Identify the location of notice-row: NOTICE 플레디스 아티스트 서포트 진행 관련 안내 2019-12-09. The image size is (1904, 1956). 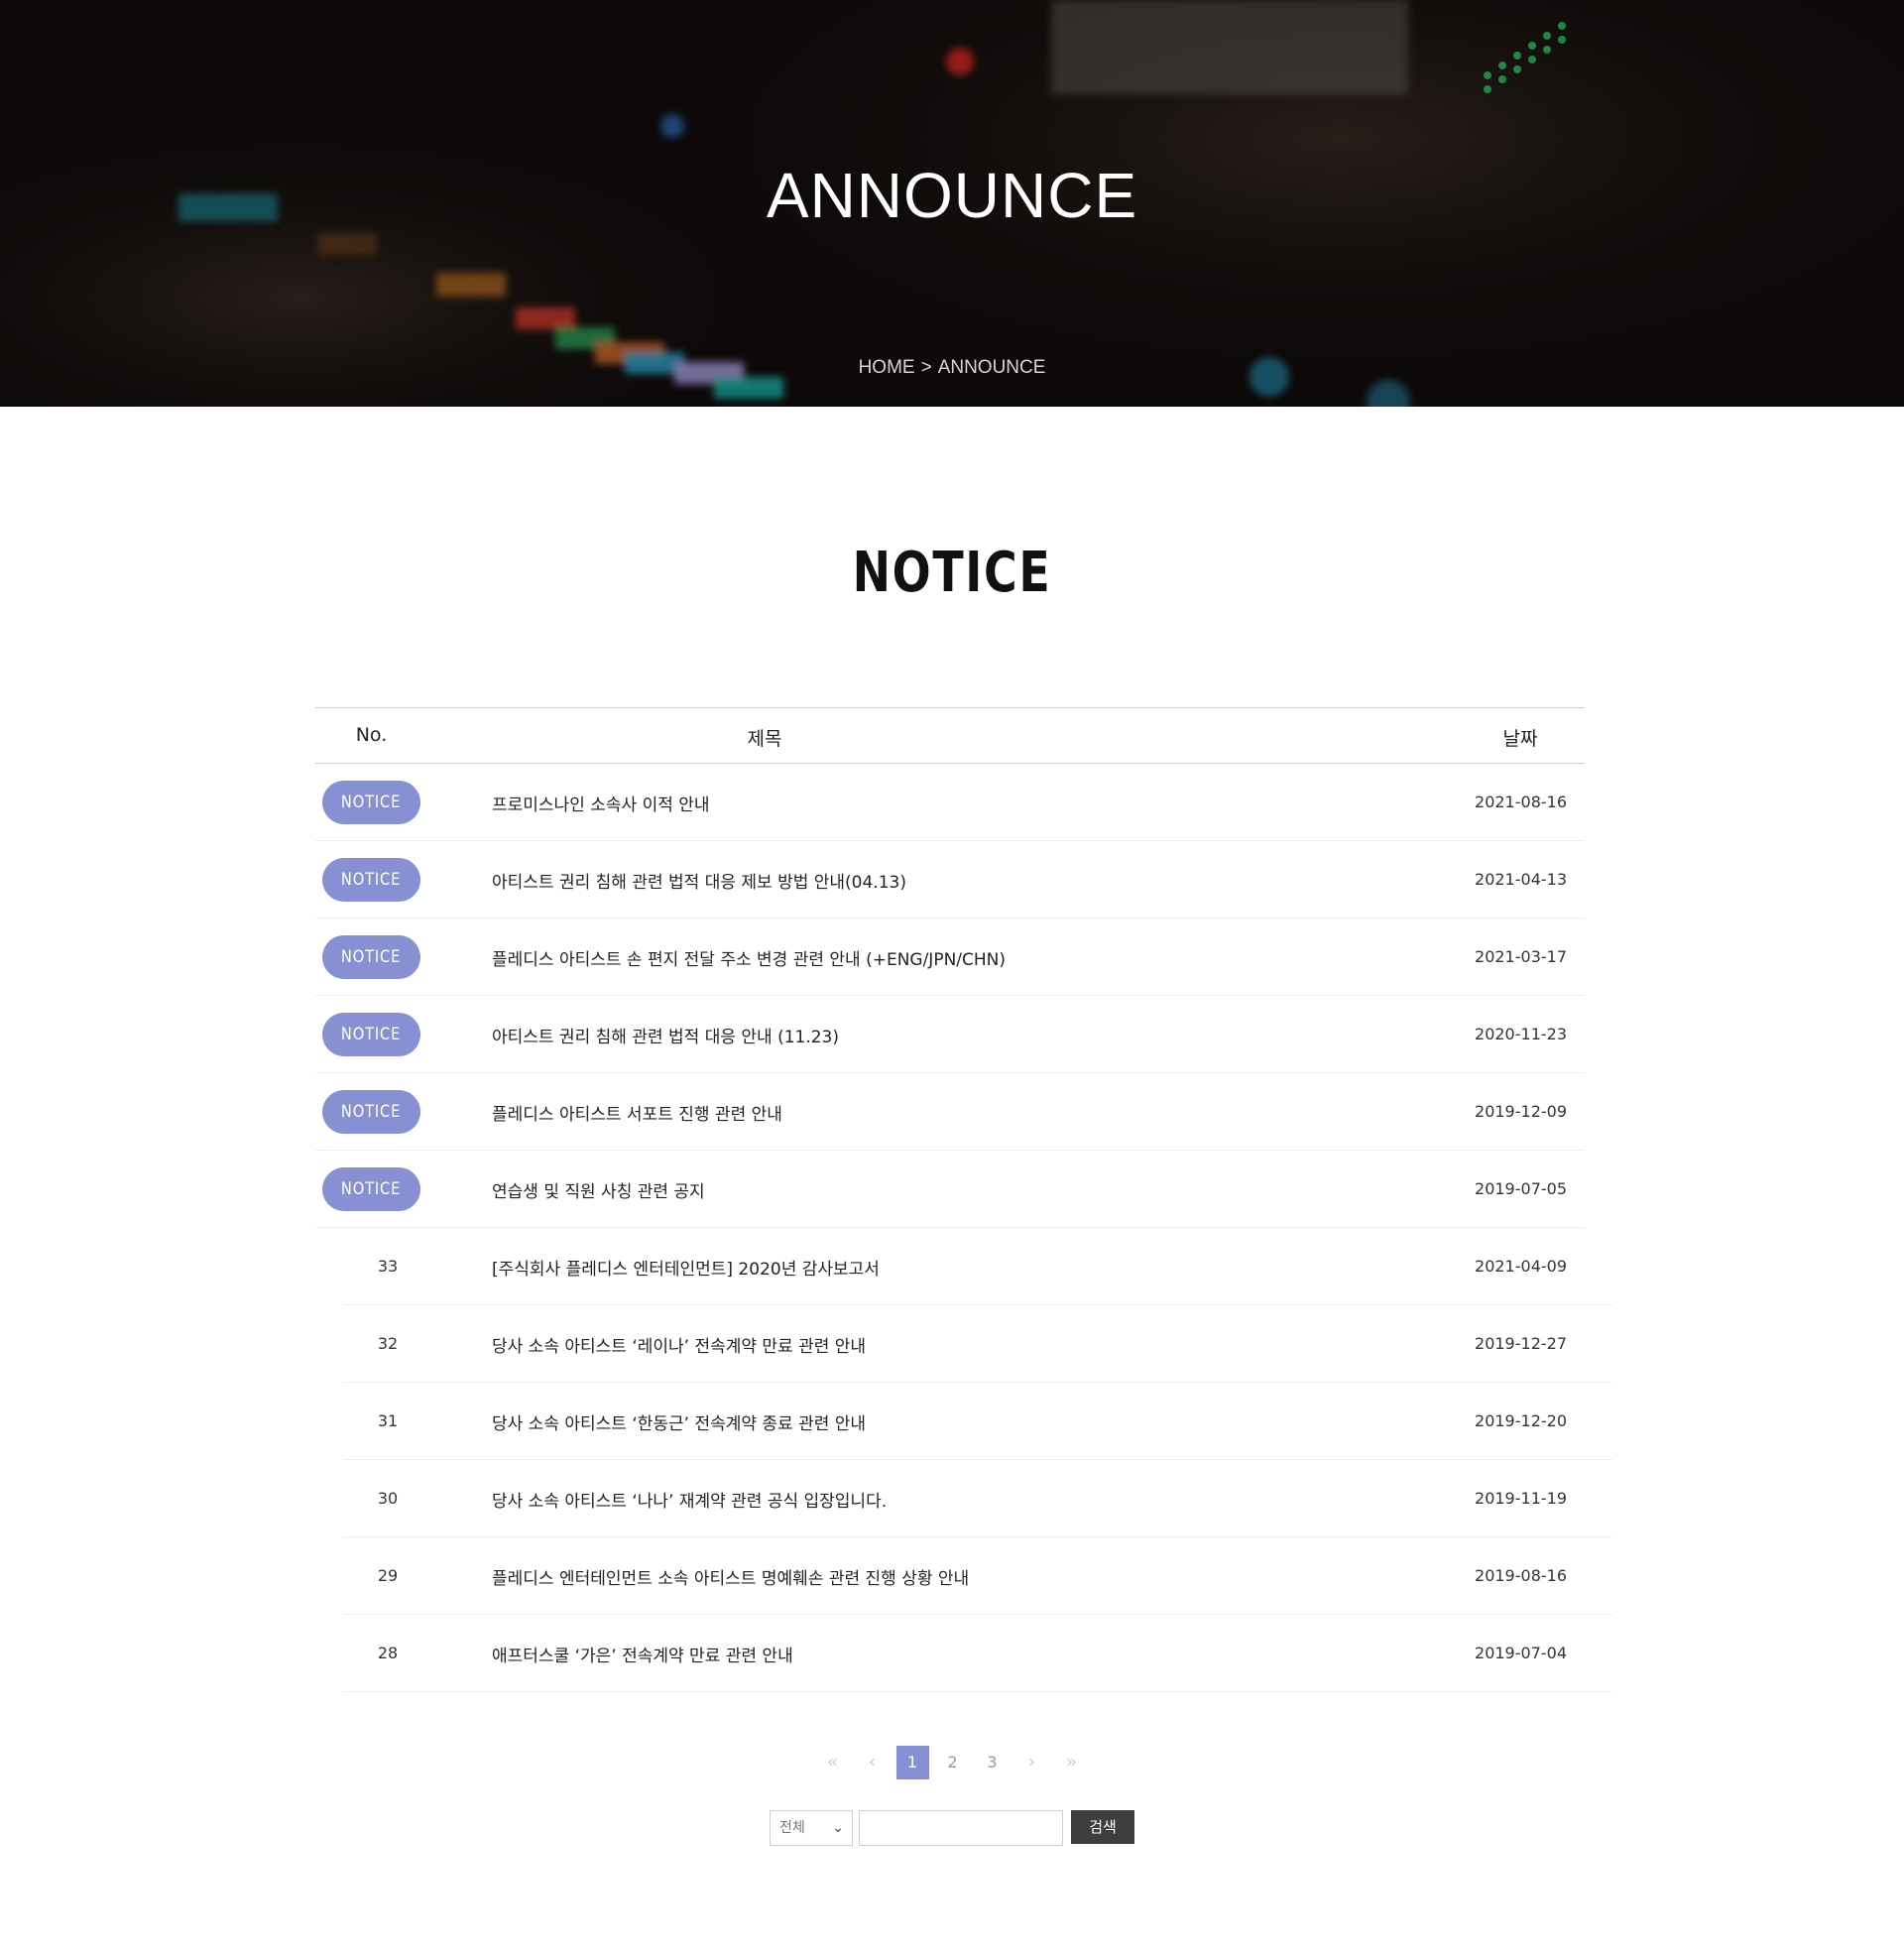
(950, 1112).